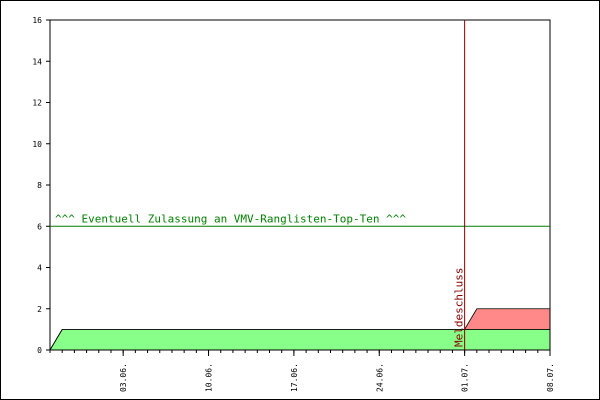 The height and width of the screenshot is (400, 600). What do you see at coordinates (39, 350) in the screenshot?
I see `y-tick-label: 0` at bounding box center [39, 350].